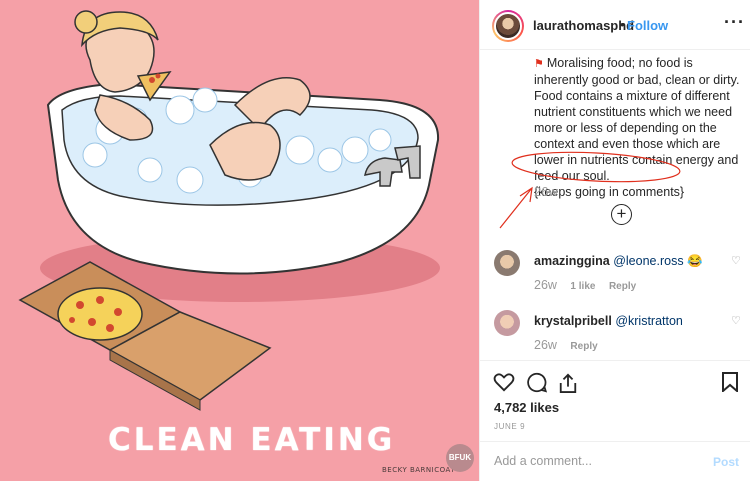  Describe the element at coordinates (252, 440) in the screenshot. I see `clean-eating-title: CLEAN EATING` at that location.